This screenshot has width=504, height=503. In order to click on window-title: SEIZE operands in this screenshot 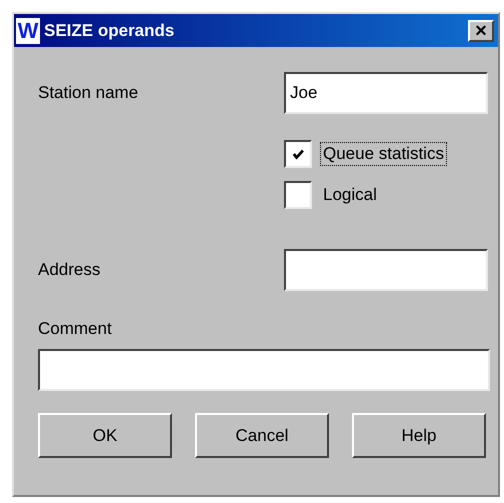, I will do `click(110, 30)`.